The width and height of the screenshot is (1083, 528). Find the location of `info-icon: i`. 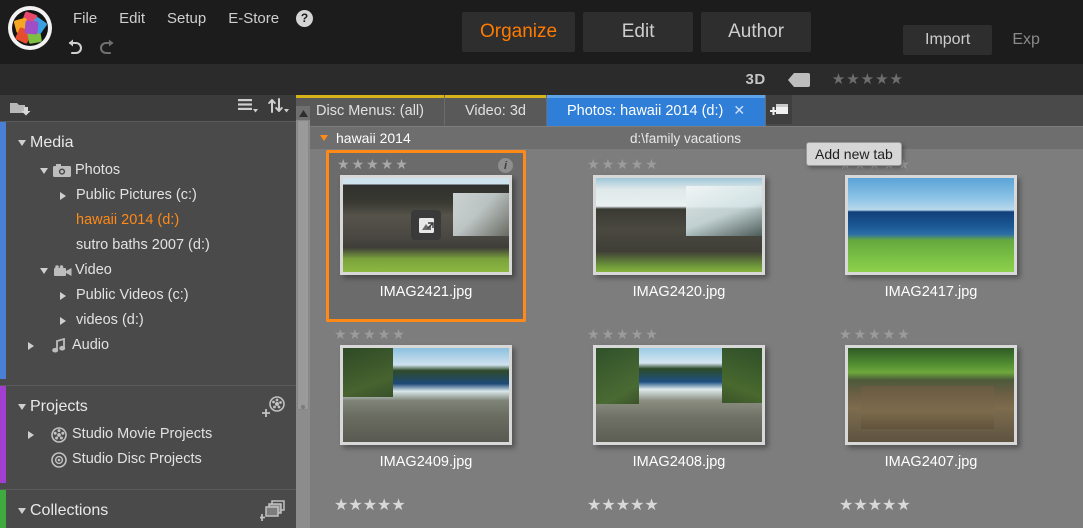

info-icon: i is located at coordinates (505, 165).